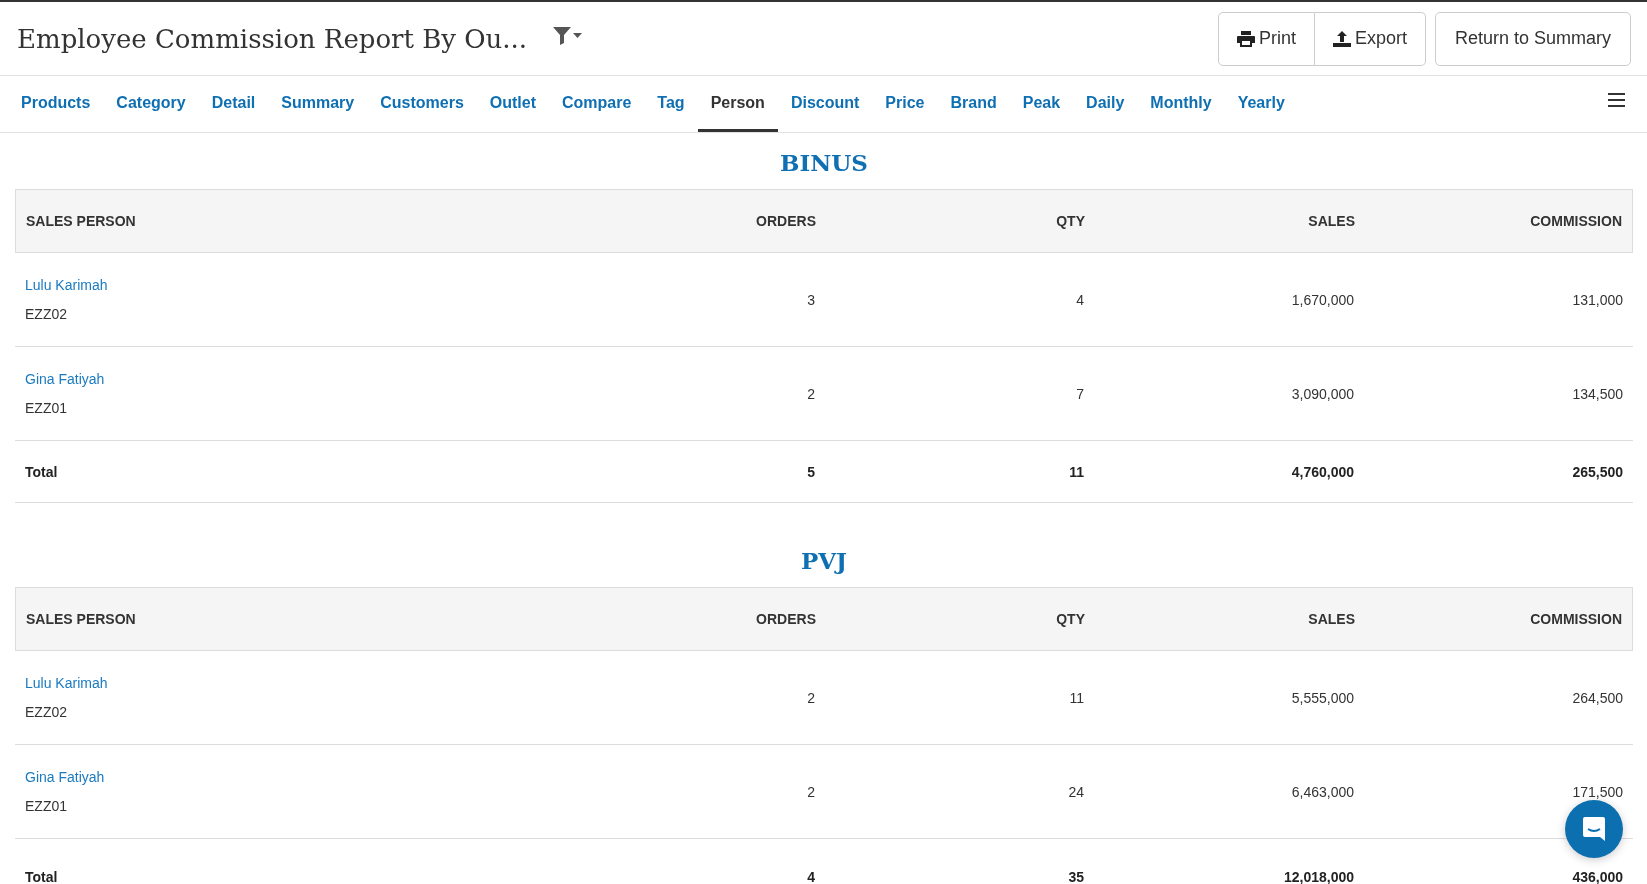  Describe the element at coordinates (1597, 697) in the screenshot. I see `table-cell-text: 264,500` at that location.